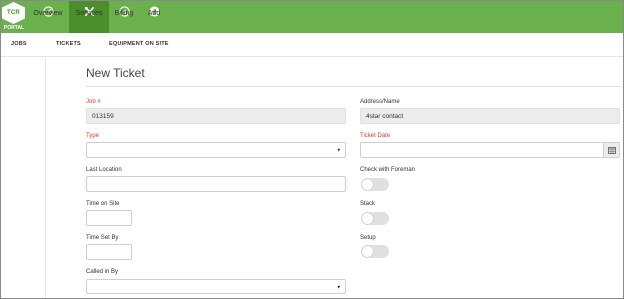 The width and height of the screenshot is (624, 299). I want to click on calendar-icon, so click(611, 150).